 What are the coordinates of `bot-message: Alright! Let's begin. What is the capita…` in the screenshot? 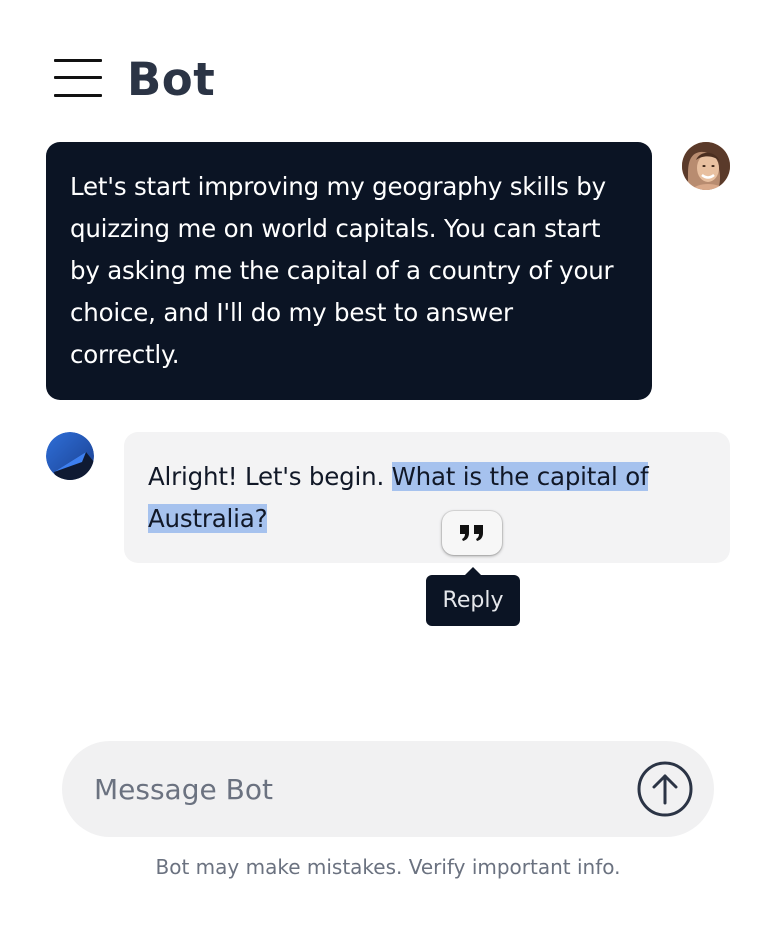 It's located at (427, 497).